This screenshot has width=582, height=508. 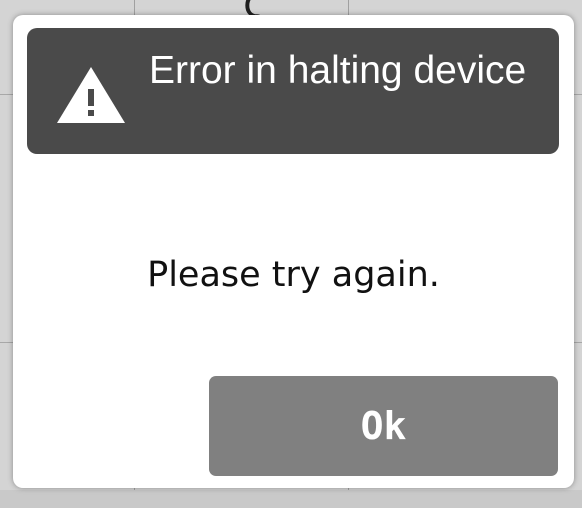 What do you see at coordinates (293, 275) in the screenshot?
I see `dialog-message: Please try again.` at bounding box center [293, 275].